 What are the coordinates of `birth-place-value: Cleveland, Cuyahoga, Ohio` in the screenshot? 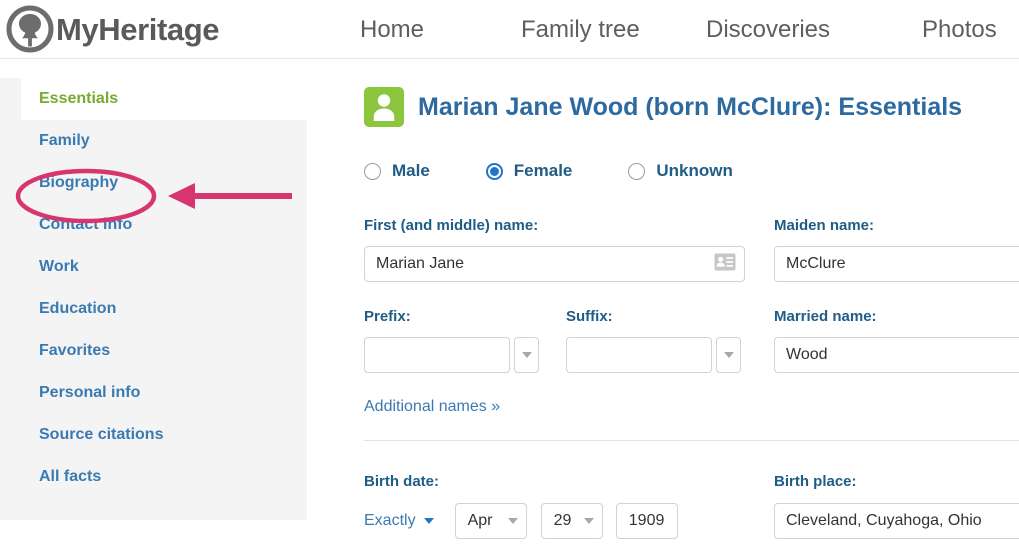 It's located at (884, 520).